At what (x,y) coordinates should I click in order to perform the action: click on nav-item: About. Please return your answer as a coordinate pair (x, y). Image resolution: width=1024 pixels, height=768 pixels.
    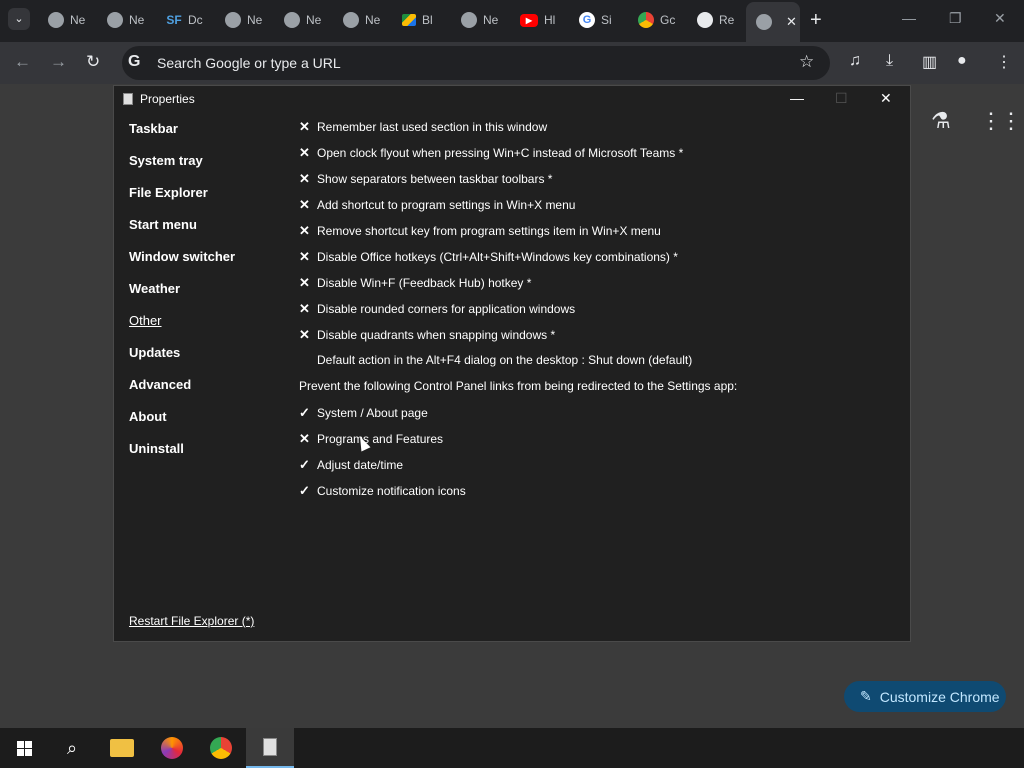
    Looking at the image, I should click on (148, 416).